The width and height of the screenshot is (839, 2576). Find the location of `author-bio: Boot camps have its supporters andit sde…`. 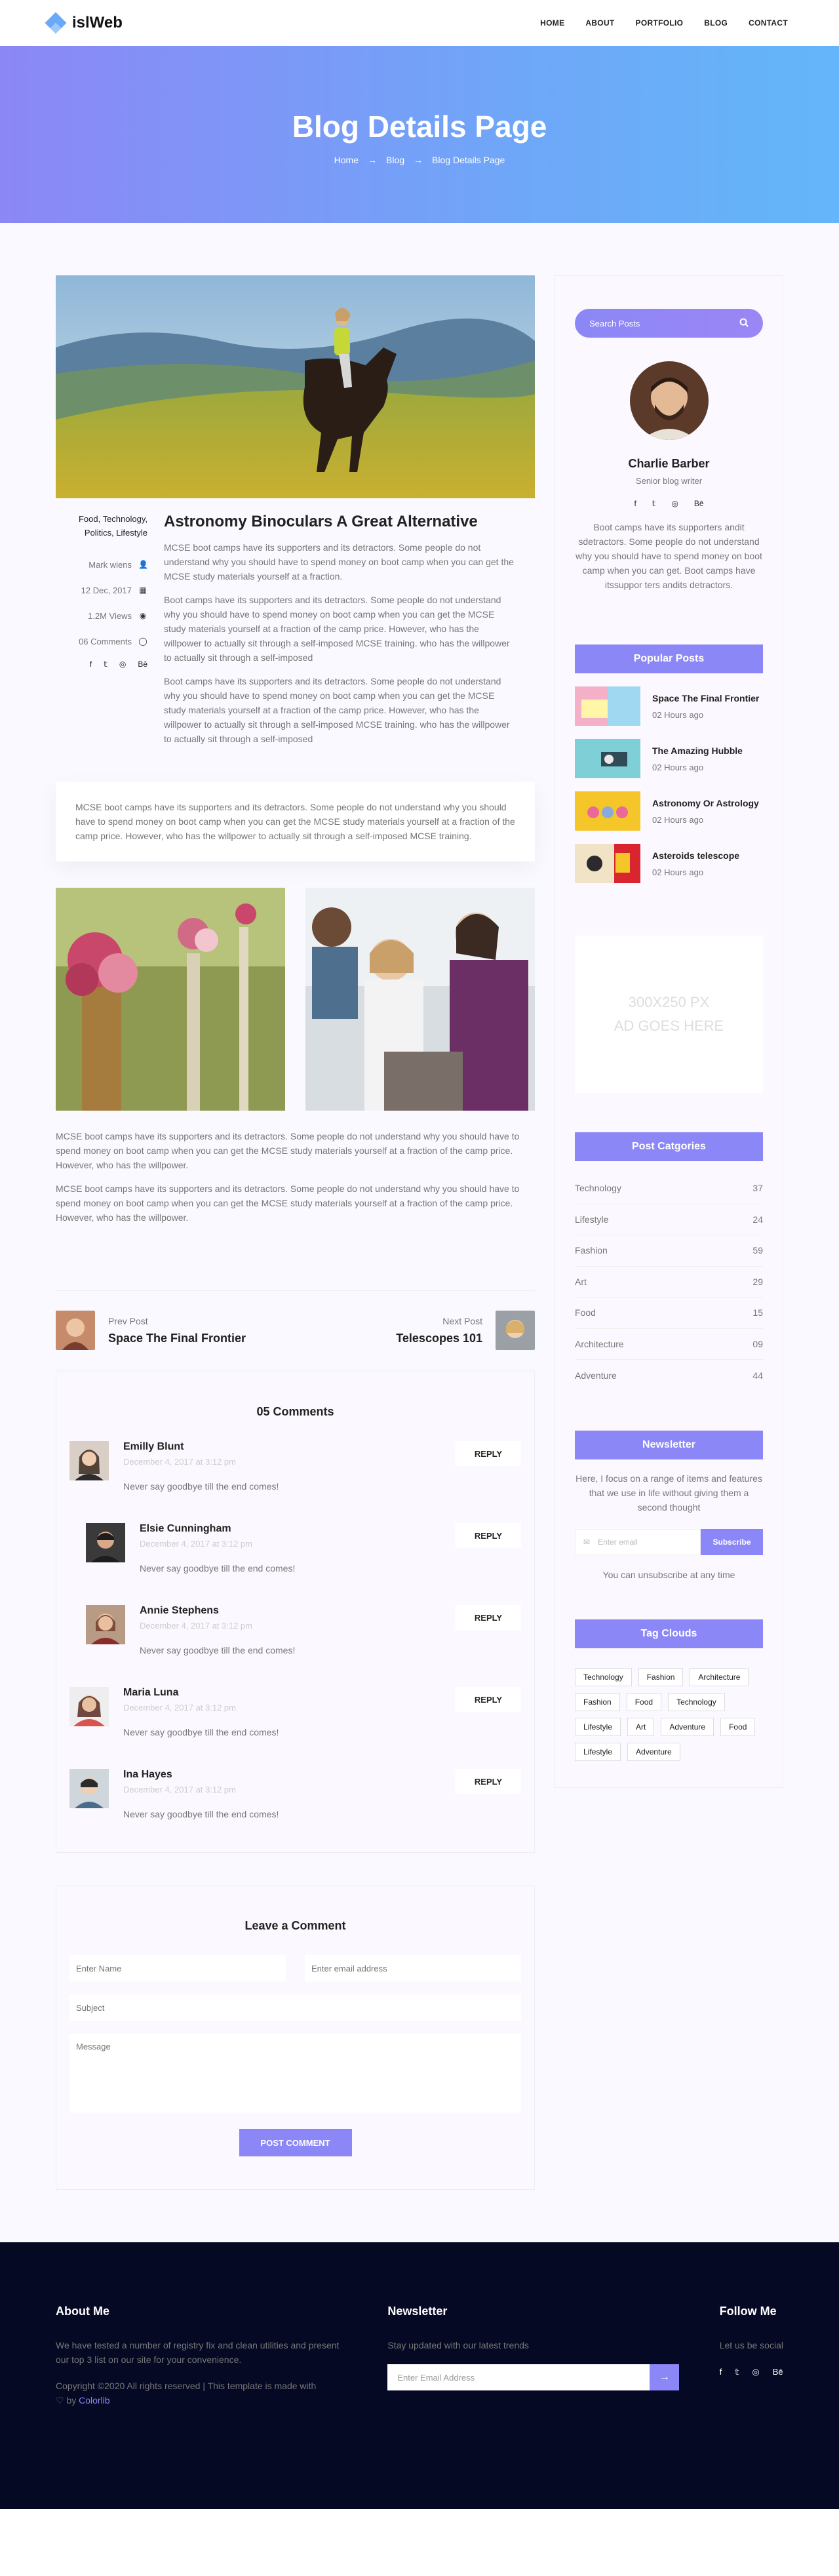

author-bio: Boot camps have its supporters andit sde… is located at coordinates (669, 556).